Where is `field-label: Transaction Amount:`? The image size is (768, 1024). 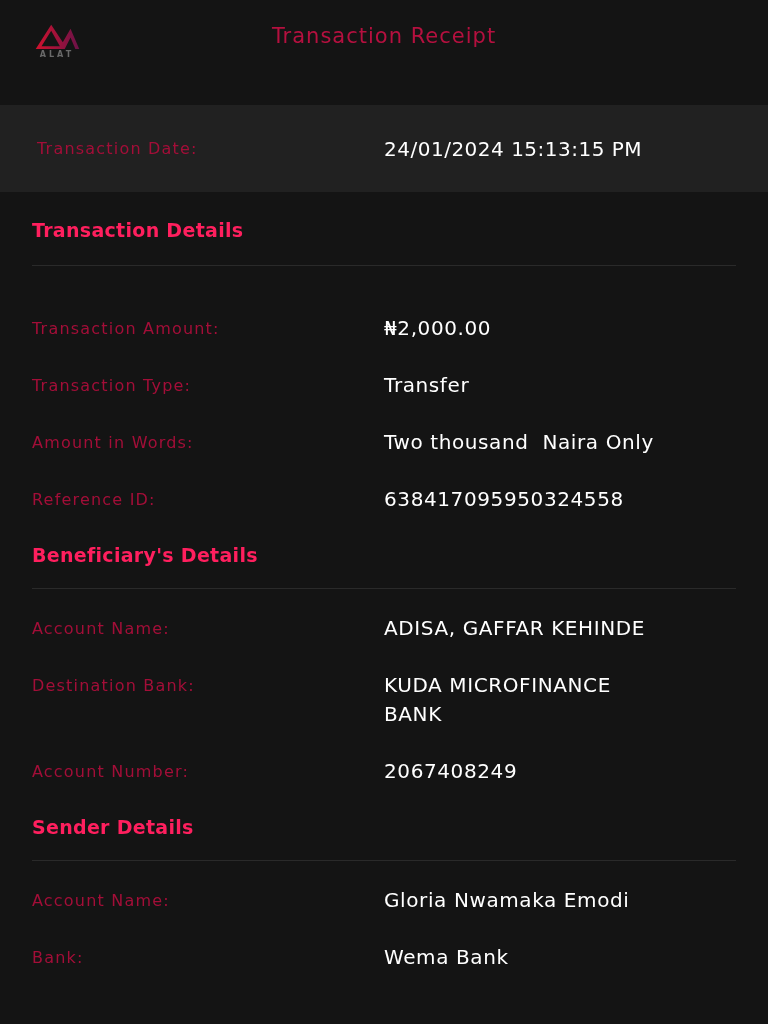 field-label: Transaction Amount: is located at coordinates (126, 329).